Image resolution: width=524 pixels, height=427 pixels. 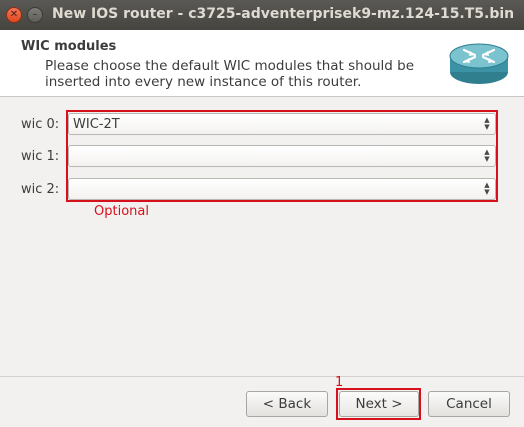 I want to click on back-button: < Back, so click(x=287, y=404).